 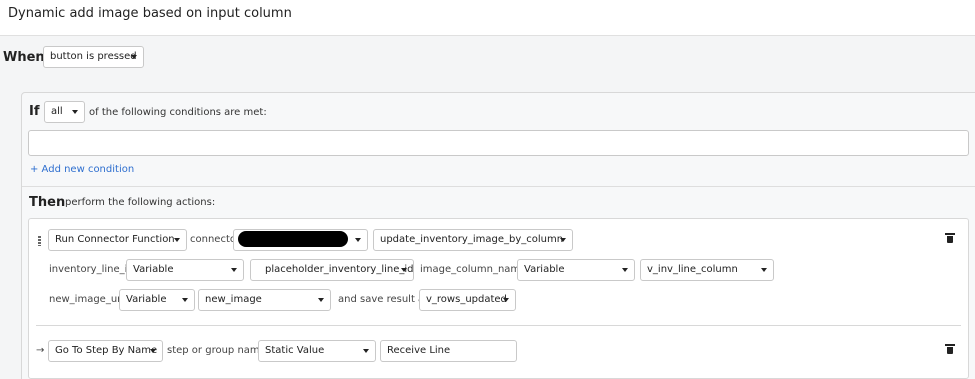 I want to click on inventory-line-id-label: inventory_line_id:, so click(x=93, y=269).